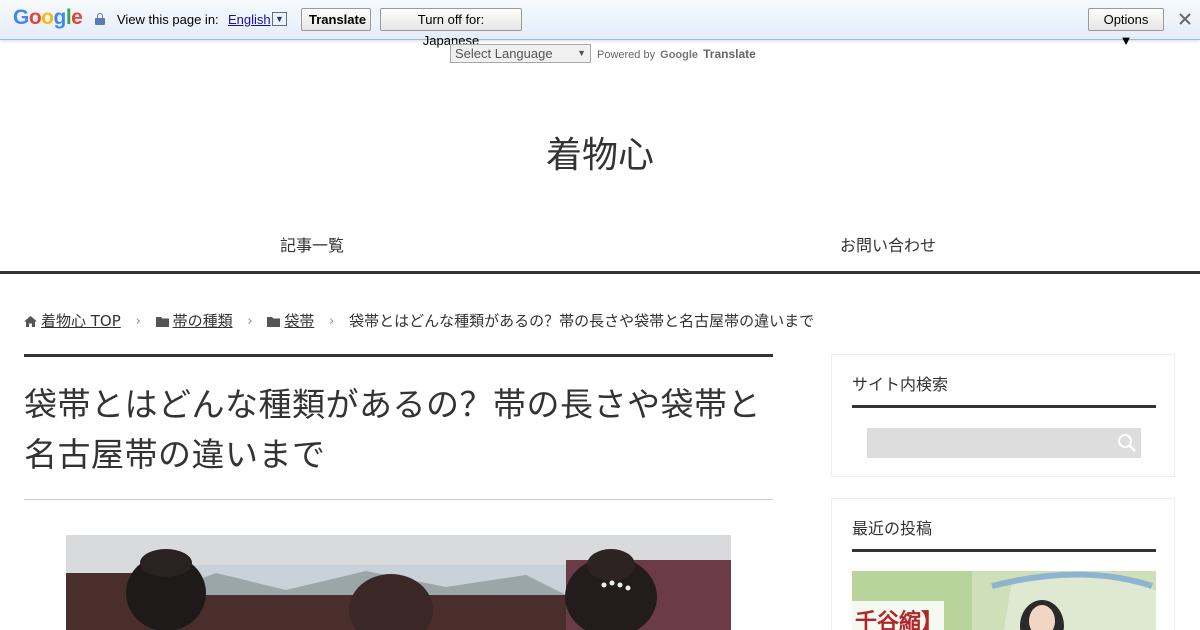  Describe the element at coordinates (888, 244) in the screenshot. I see `nav-item-contact: お問い合わせ` at that location.